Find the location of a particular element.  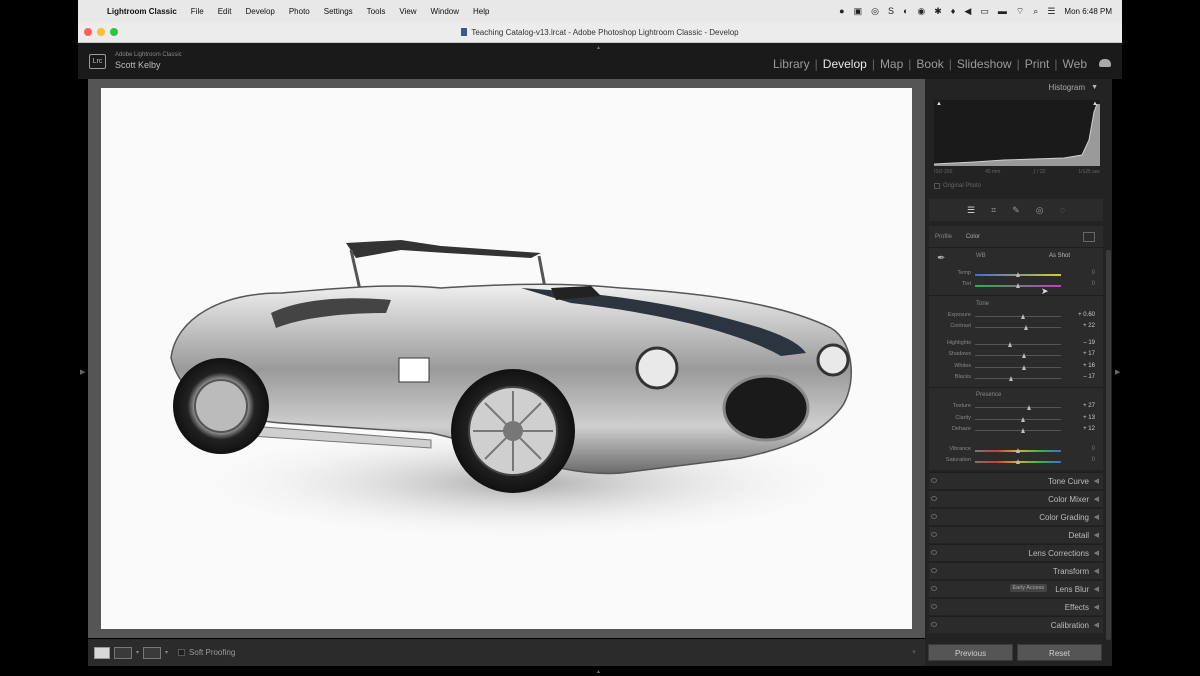

shadows-track is located at coordinates (1018, 355).